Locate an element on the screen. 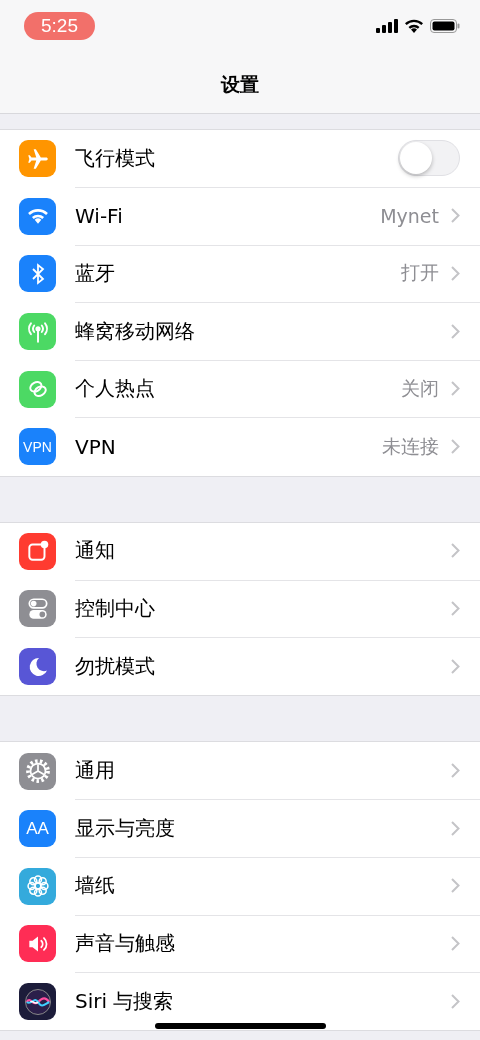 Image resolution: width=480 pixels, height=1040 pixels. row-label: 通用 is located at coordinates (95, 771).